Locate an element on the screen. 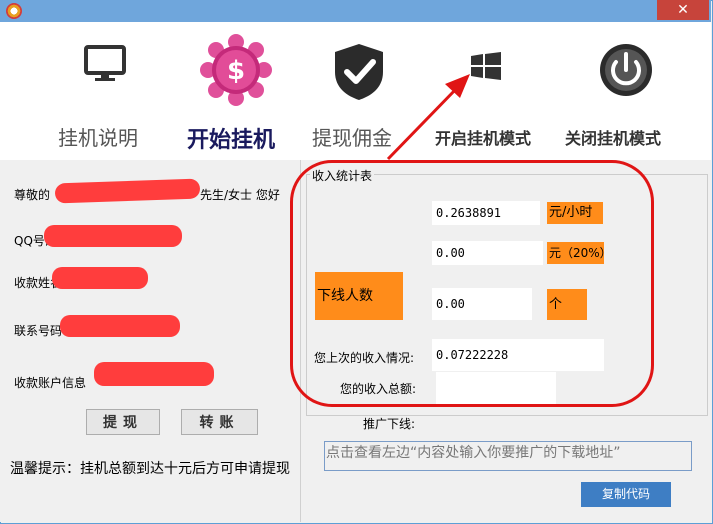  nav-label-start: 开始挂机 is located at coordinates (231, 140).